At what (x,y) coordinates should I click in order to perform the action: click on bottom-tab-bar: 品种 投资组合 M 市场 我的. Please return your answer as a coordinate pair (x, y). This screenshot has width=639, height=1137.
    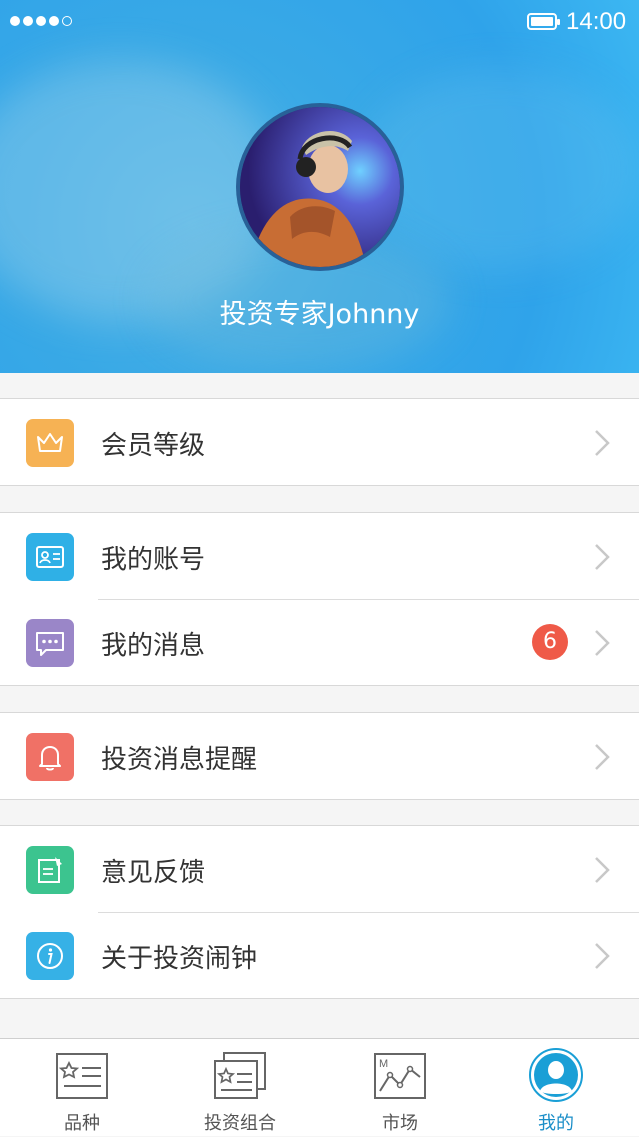
    Looking at the image, I should click on (319, 1087).